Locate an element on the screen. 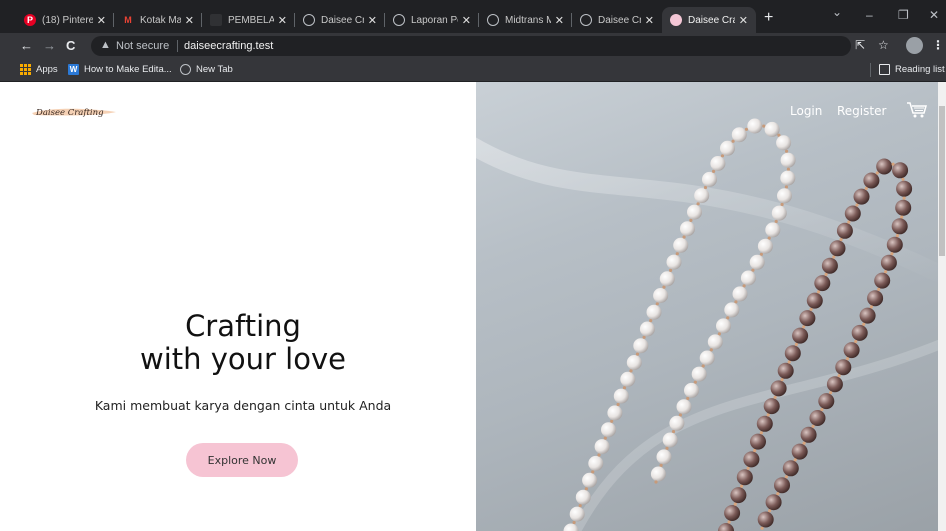 The width and height of the screenshot is (946, 531). tab-daisee-1: Daisee Crafting ✕ is located at coordinates (340, 20).